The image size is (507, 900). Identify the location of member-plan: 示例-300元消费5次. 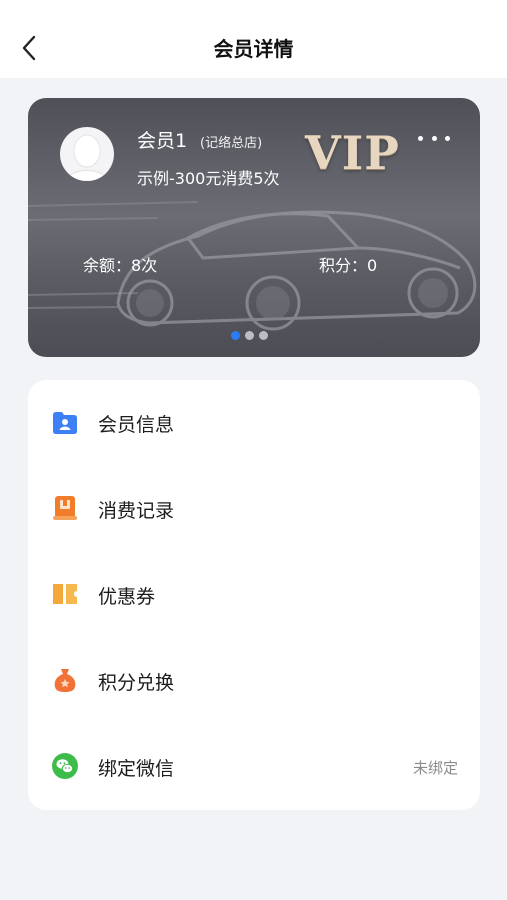
(208, 178).